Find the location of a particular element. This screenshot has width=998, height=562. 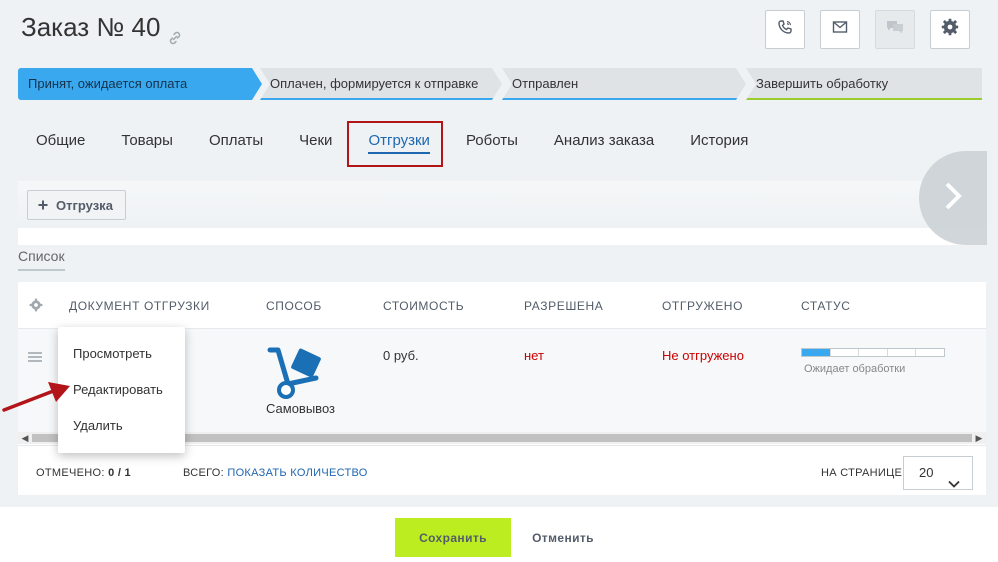

call-button is located at coordinates (785, 29).